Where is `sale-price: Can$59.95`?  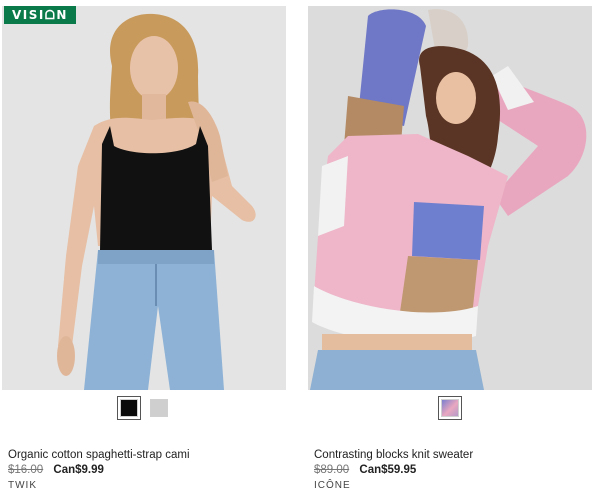 sale-price: Can$59.95 is located at coordinates (388, 470).